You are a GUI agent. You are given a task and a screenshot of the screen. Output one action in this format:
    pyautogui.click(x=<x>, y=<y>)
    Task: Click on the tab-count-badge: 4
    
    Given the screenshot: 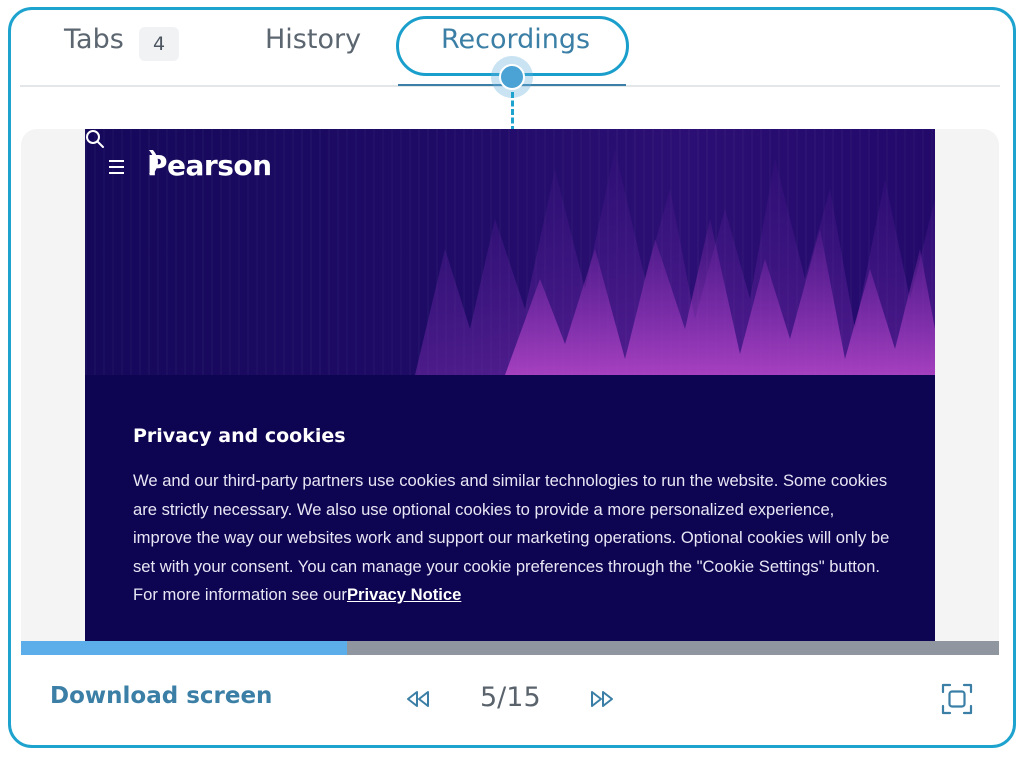 What is the action you would take?
    pyautogui.click(x=159, y=44)
    